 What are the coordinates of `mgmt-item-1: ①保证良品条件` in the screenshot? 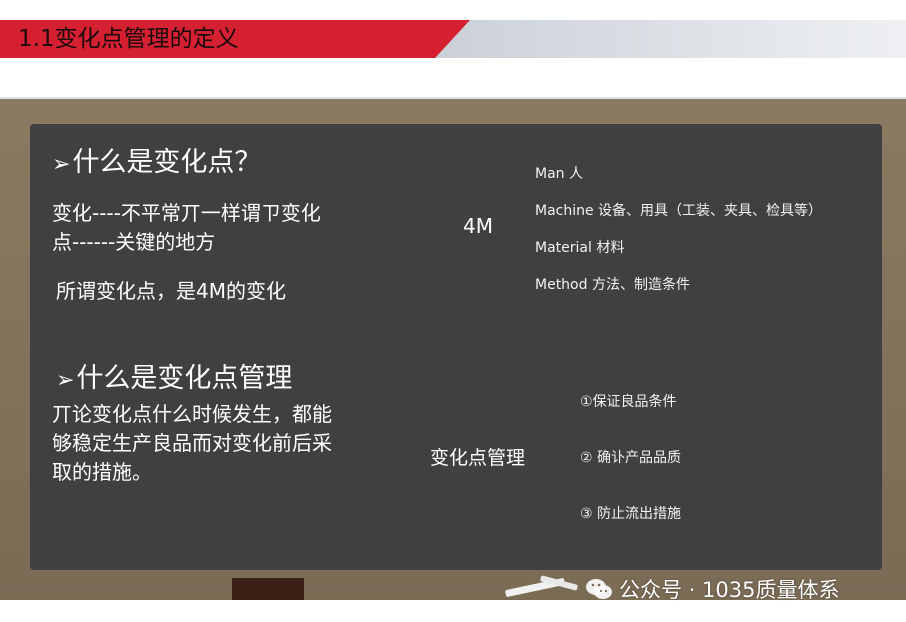 It's located at (628, 402).